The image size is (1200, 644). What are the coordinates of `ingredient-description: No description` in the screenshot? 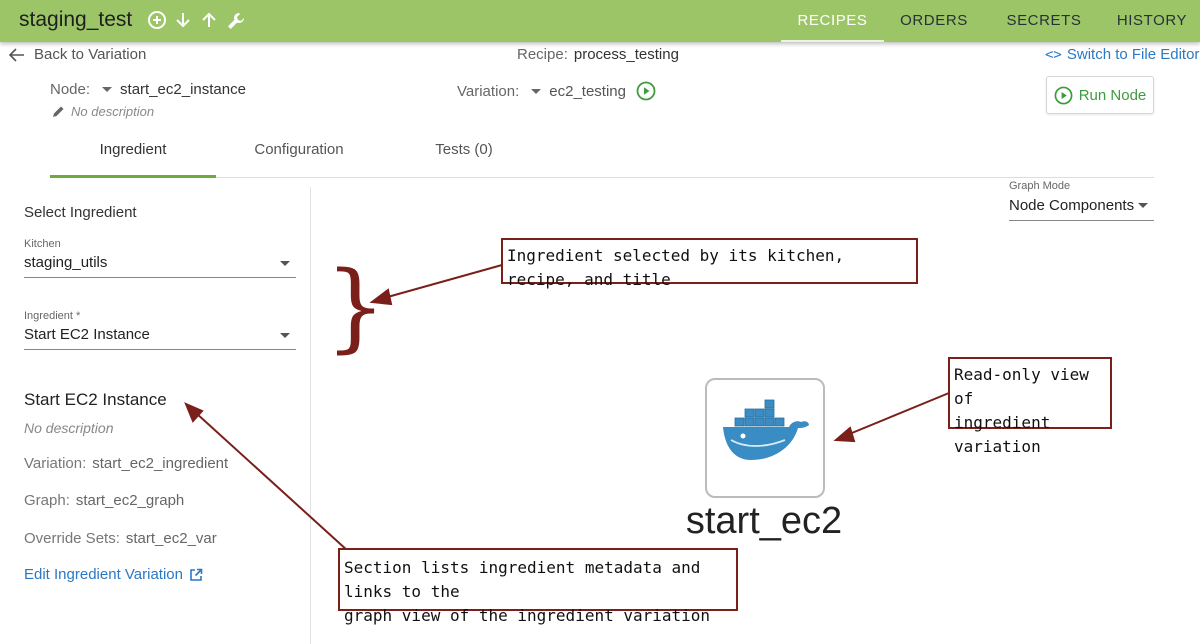 It's located at (69, 428).